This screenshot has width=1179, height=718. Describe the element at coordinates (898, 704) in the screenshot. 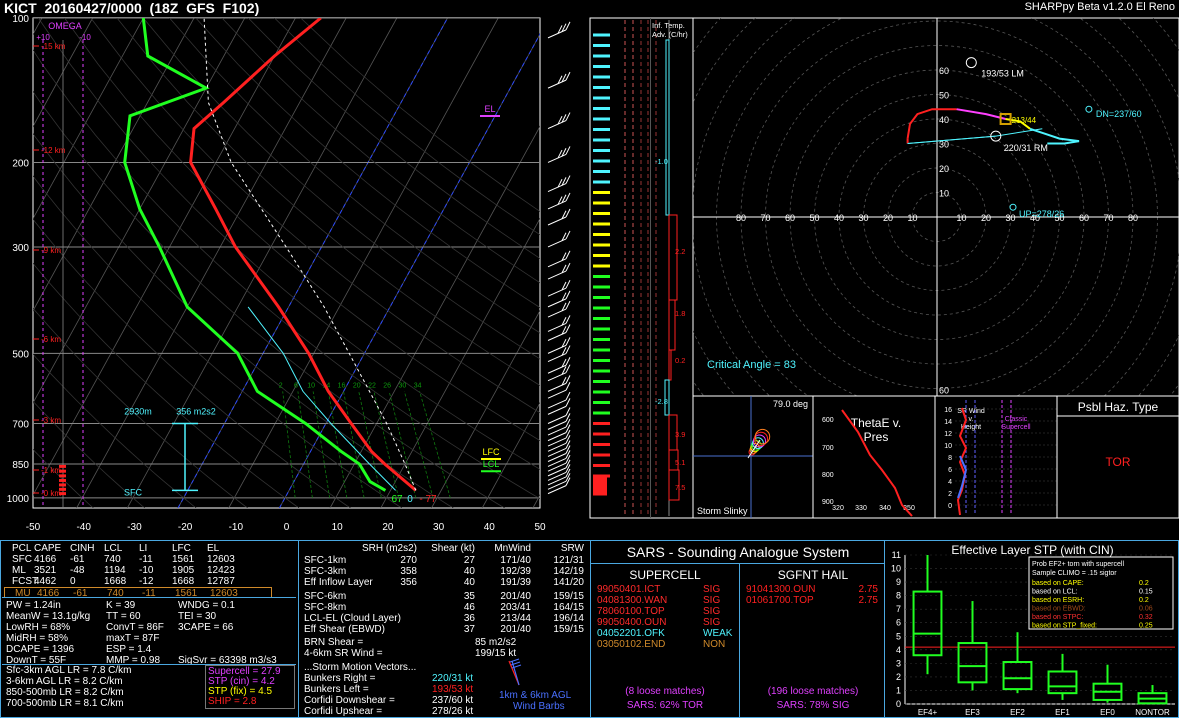

I see `stp-ytick: 0` at that location.